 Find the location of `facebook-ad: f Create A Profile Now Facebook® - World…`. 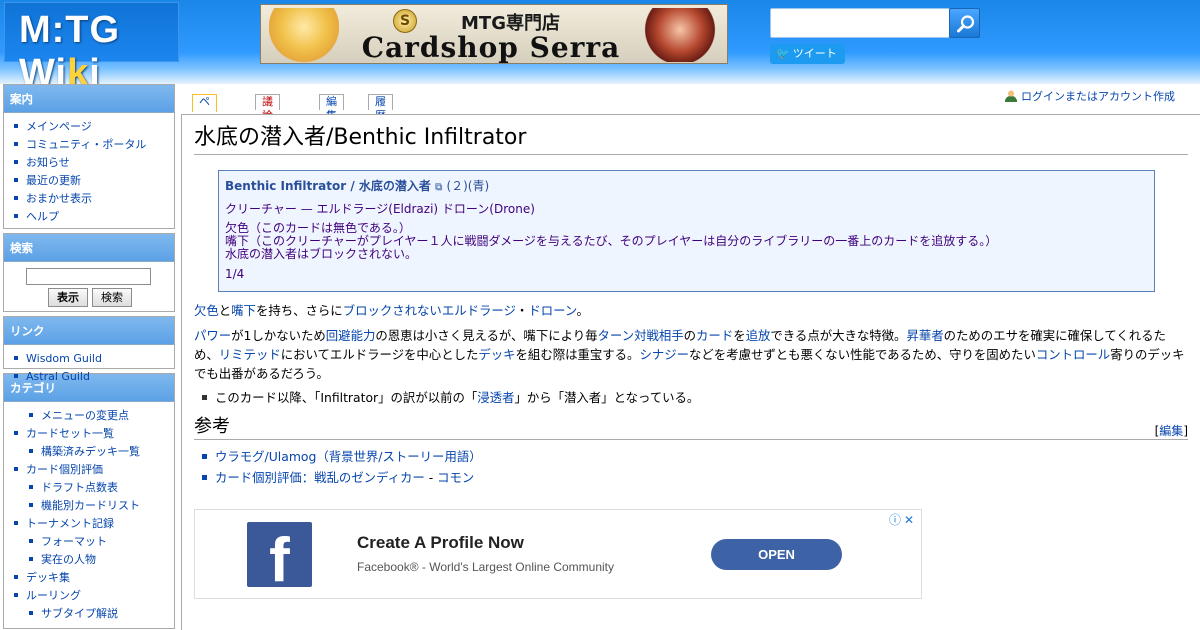

facebook-ad: f Create A Profile Now Facebook® - World… is located at coordinates (558, 554).